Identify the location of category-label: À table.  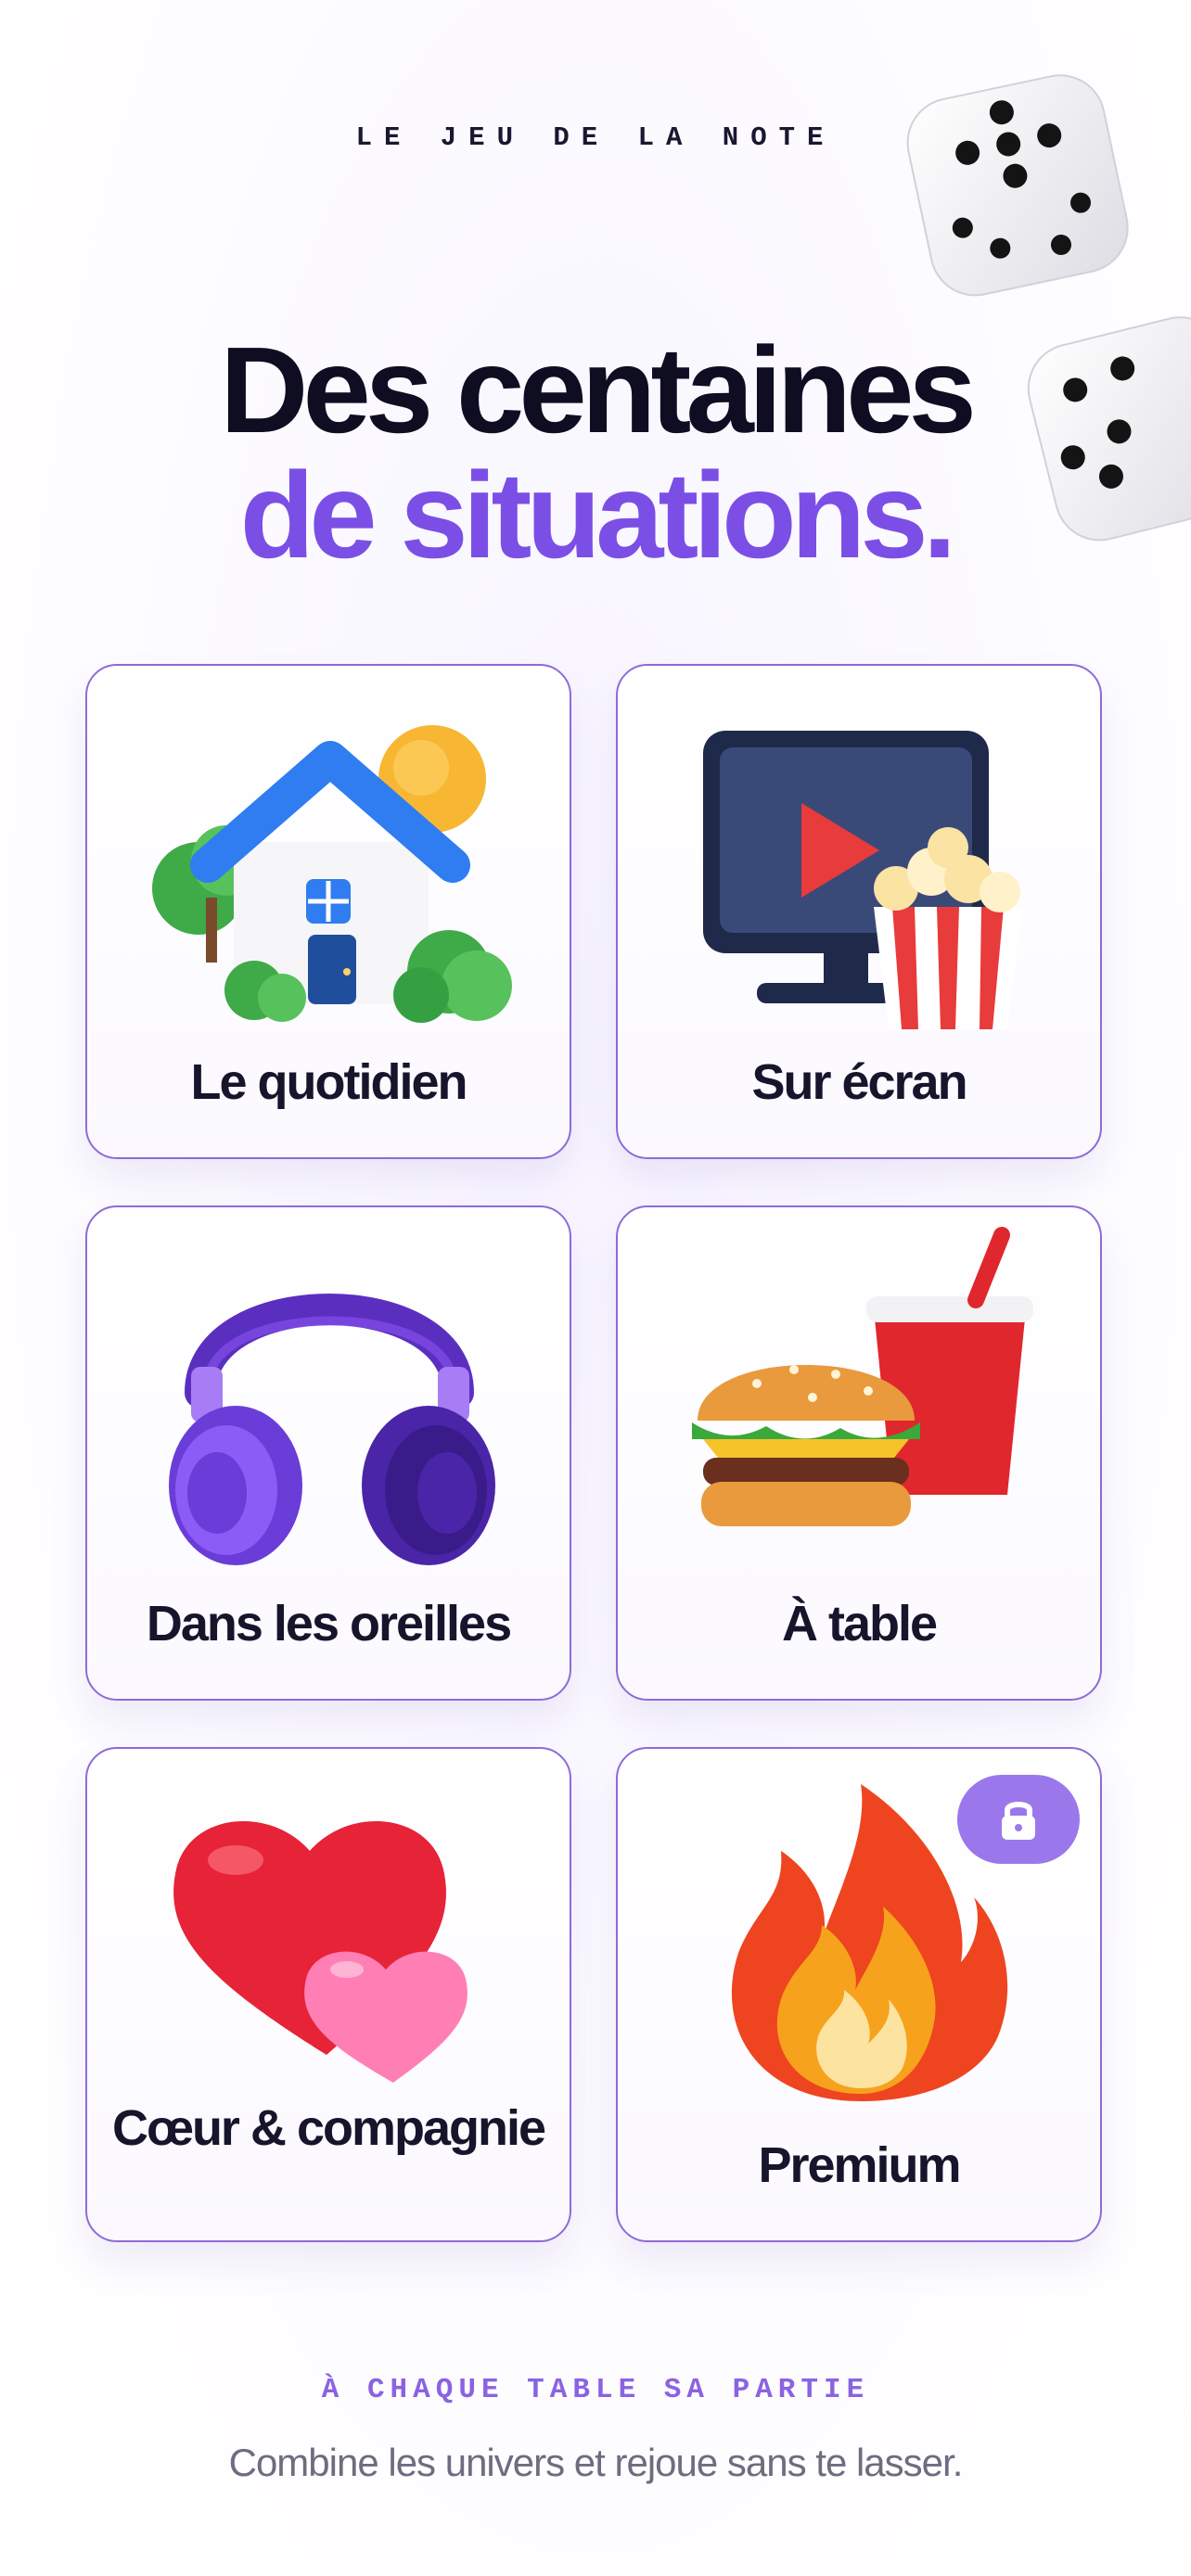
(859, 1624).